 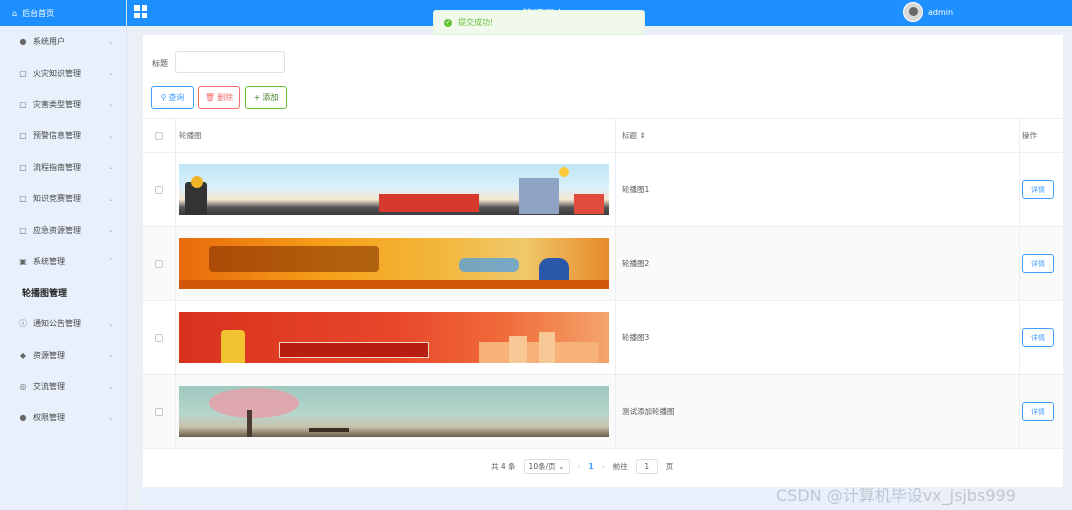 I want to click on sidebar-item-communication: ◎ 交流管理 ⌄, so click(x=63, y=386).